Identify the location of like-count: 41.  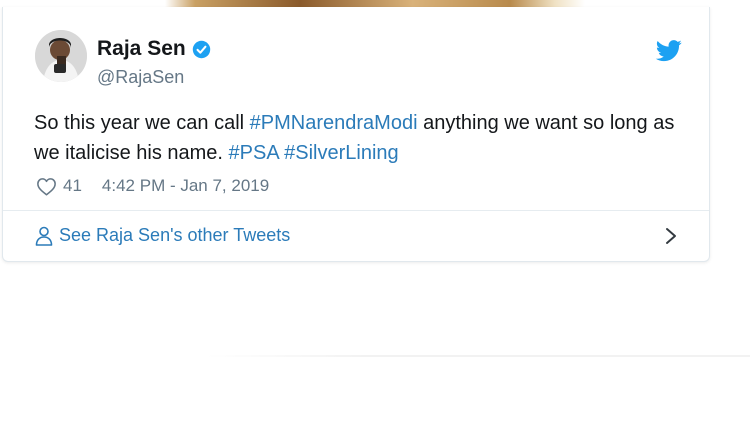
(72, 185).